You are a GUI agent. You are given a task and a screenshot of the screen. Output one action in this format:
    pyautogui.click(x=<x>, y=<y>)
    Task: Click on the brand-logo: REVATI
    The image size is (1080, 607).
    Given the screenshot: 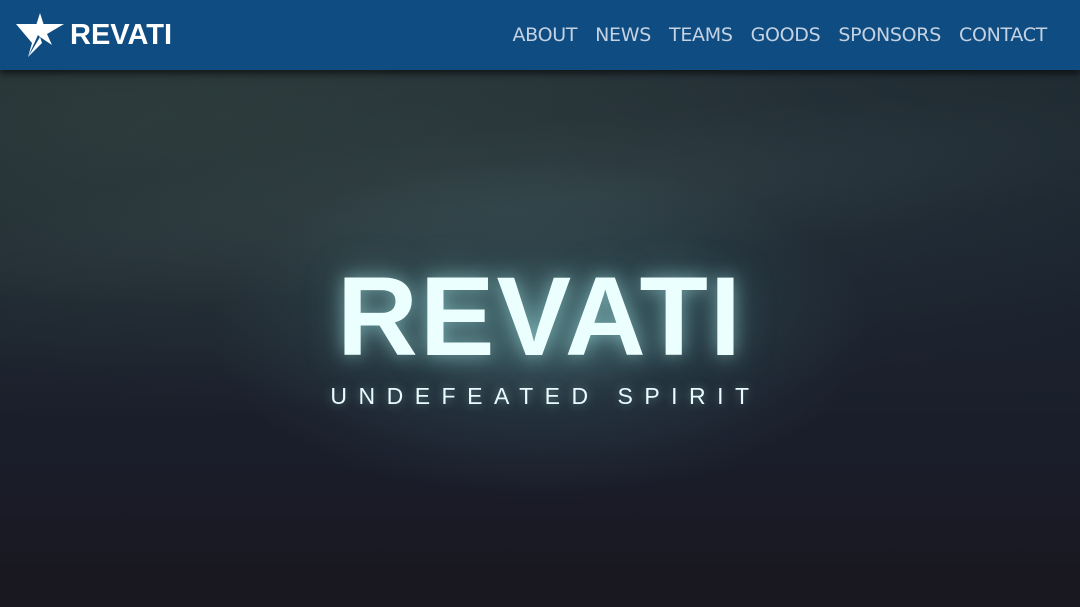 What is the action you would take?
    pyautogui.click(x=94, y=35)
    